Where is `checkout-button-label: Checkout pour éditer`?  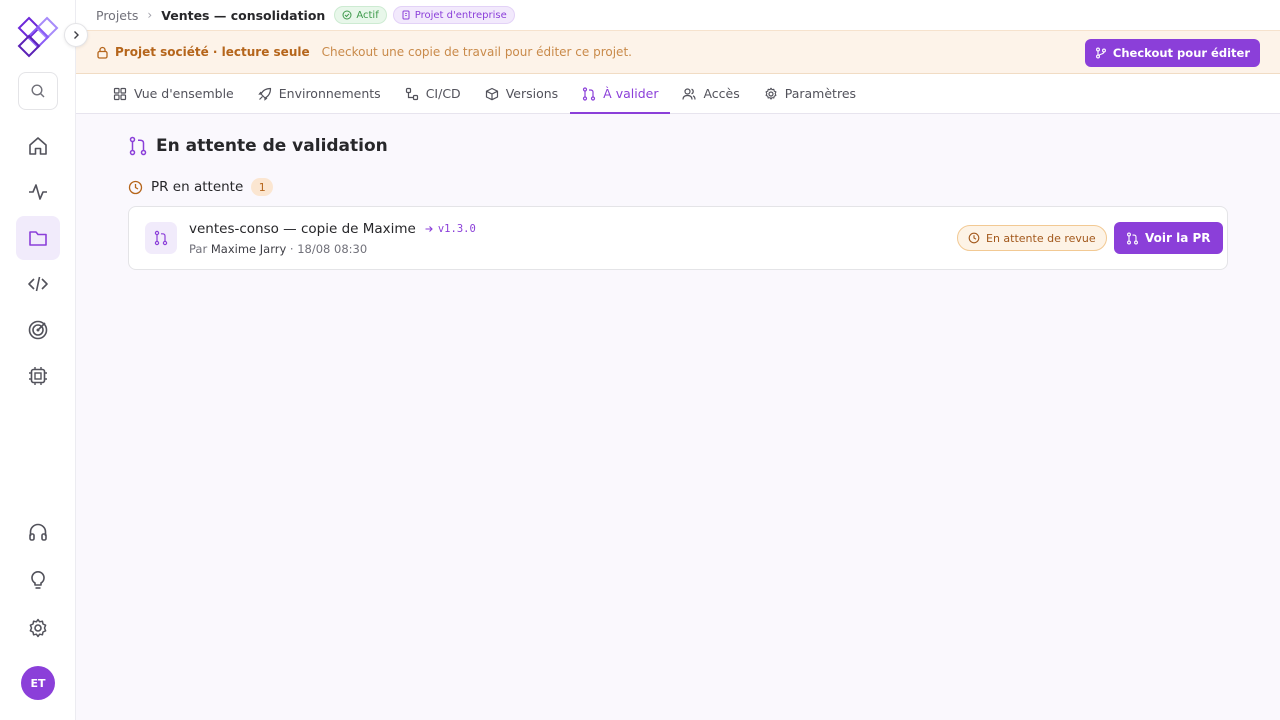
checkout-button-label: Checkout pour éditer is located at coordinates (1181, 53).